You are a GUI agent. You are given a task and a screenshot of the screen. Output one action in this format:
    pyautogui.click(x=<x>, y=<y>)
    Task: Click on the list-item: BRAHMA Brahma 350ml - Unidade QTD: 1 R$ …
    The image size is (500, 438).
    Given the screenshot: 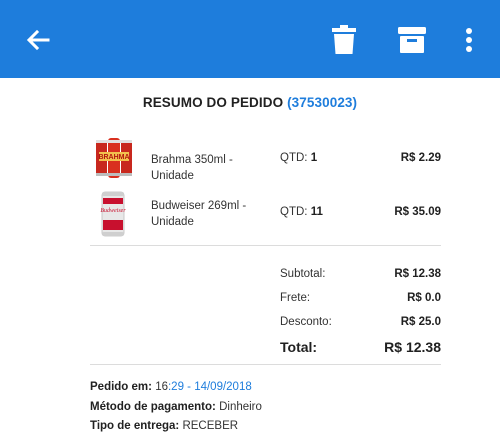 What is the action you would take?
    pyautogui.click(x=250, y=161)
    